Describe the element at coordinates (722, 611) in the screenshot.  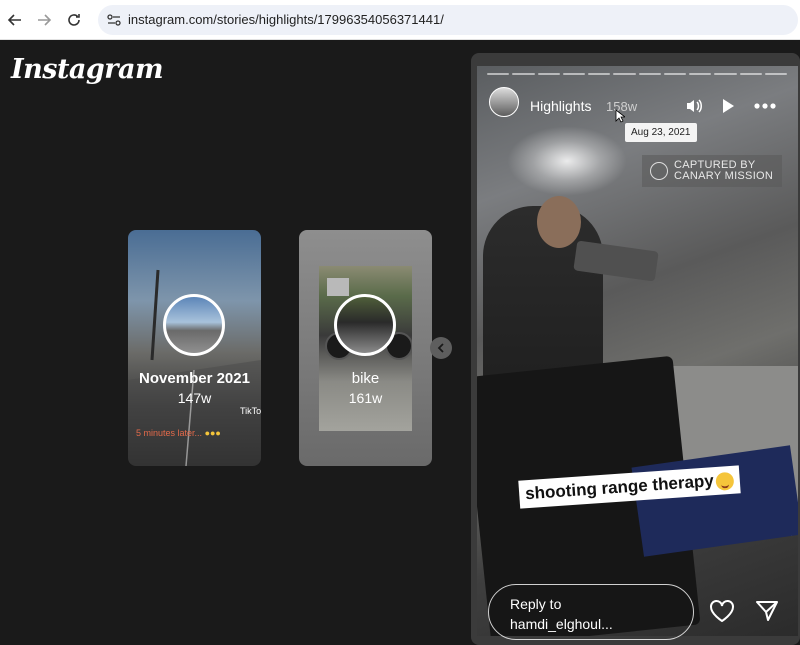
I see `heart-icon` at that location.